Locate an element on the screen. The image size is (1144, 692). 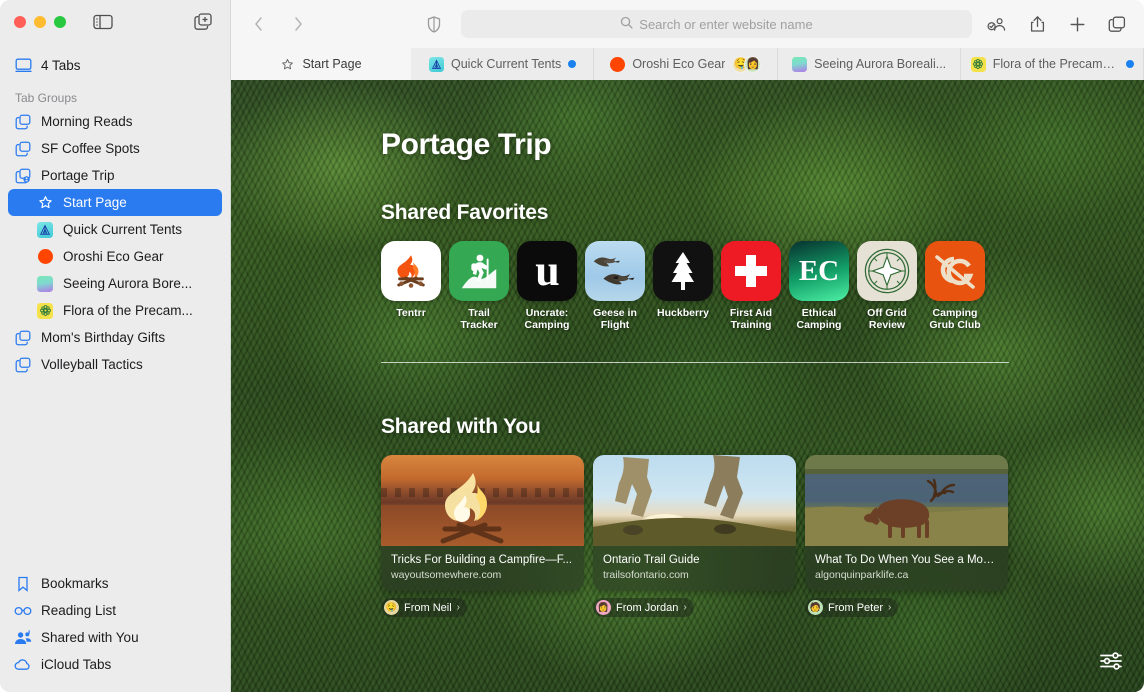
card-shared-by-label: From Neil is located at coordinates (428, 607).